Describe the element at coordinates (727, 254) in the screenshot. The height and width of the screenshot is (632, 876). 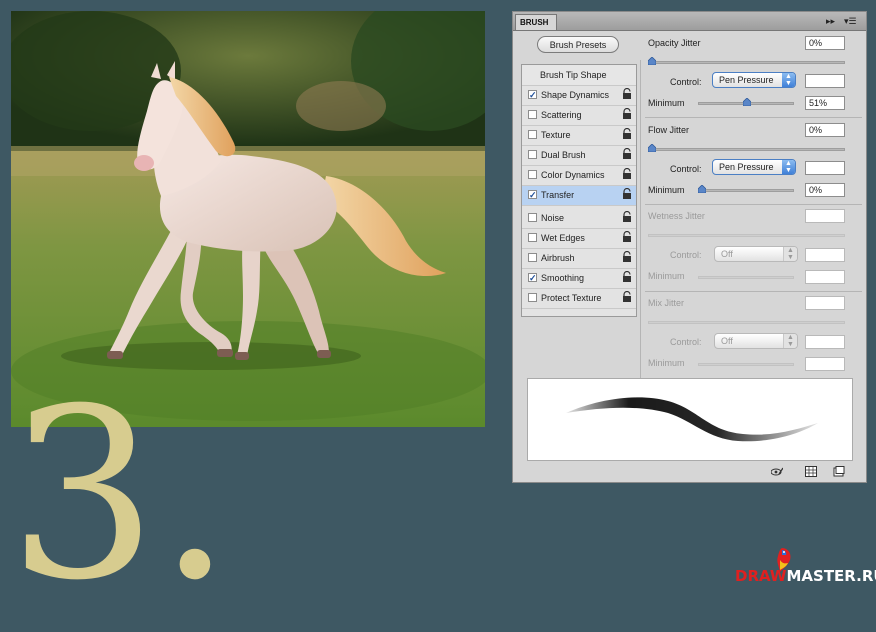
I see `select-value: Off` at that location.